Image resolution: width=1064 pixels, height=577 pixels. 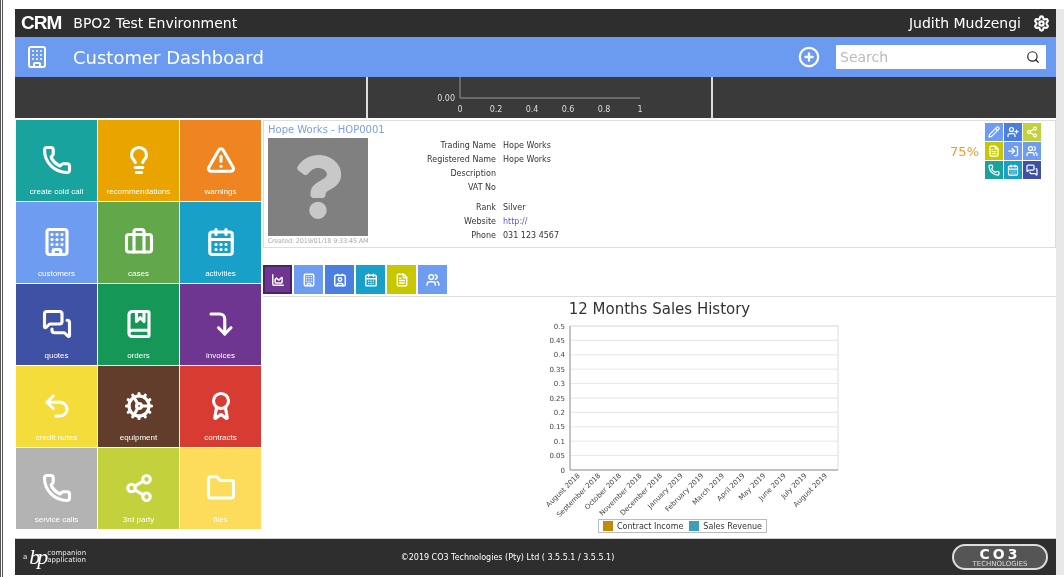 I want to click on add-icon, so click(x=809, y=57).